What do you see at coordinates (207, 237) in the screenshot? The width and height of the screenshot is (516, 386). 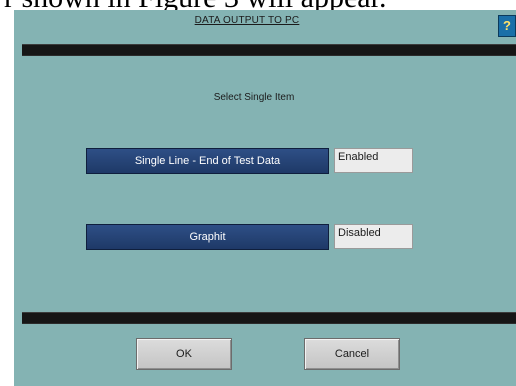 I see `graphit-button: Graphit` at bounding box center [207, 237].